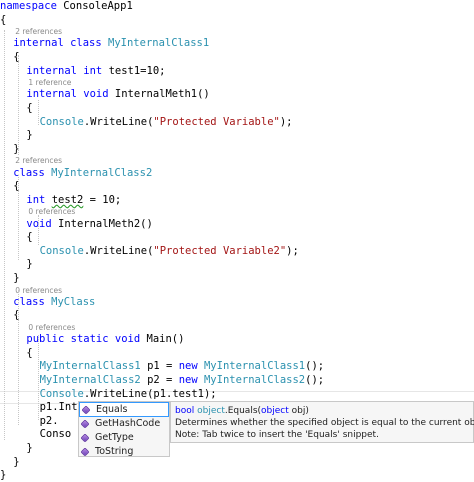  What do you see at coordinates (114, 451) in the screenshot?
I see `completion-item-label: ToString` at bounding box center [114, 451].